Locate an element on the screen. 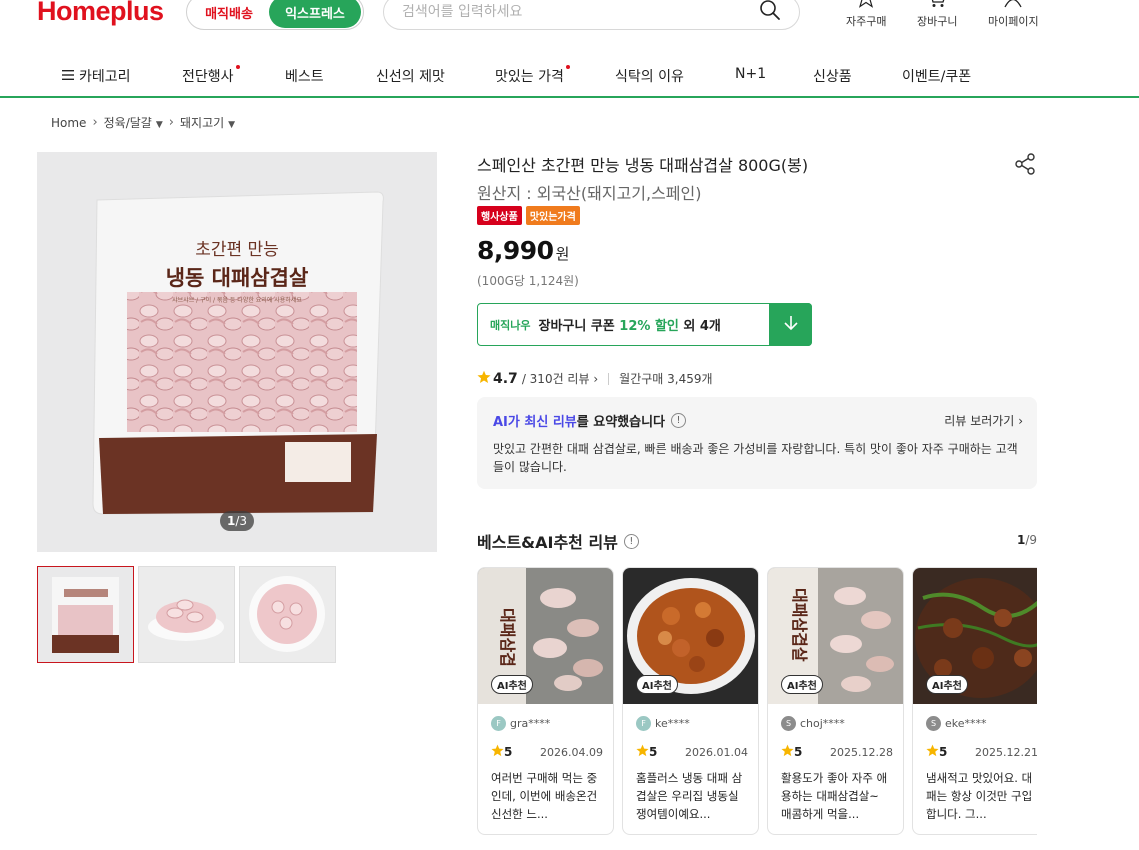 The image size is (1139, 850). coupon-box: 매직나우 장바구니 쿠폰 12% 할인 외 4개 is located at coordinates (644, 324).